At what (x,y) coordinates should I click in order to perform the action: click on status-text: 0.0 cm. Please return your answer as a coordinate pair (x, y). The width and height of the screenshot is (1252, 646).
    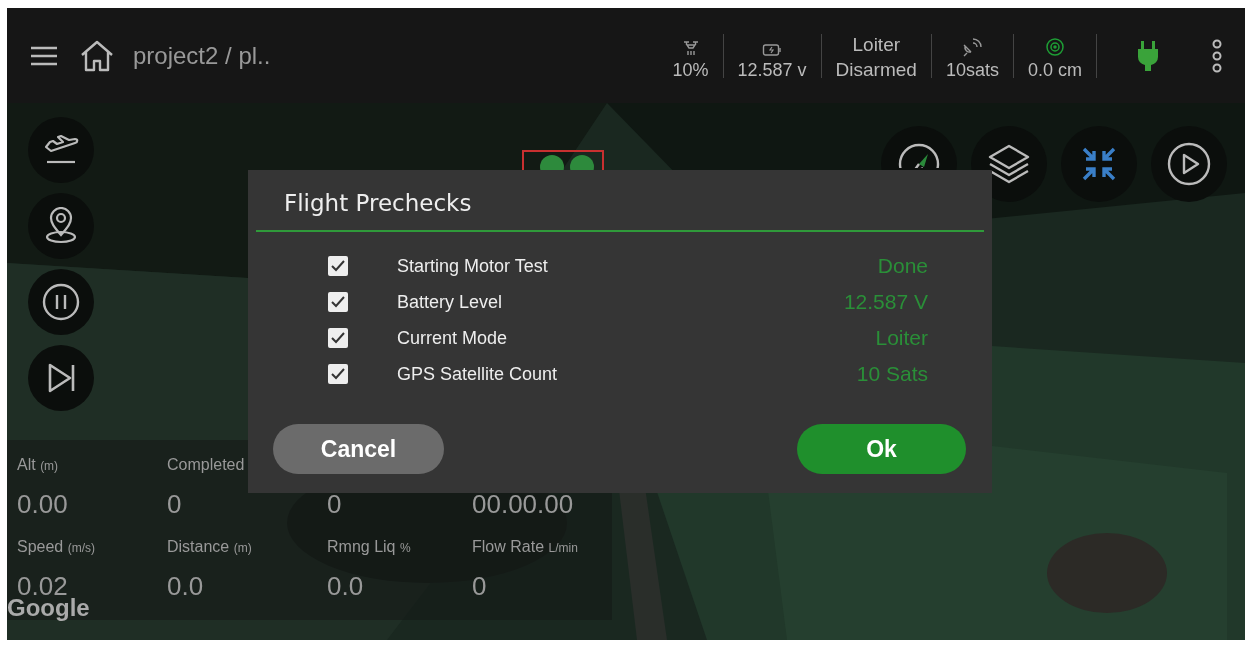
    Looking at the image, I should click on (1054, 70).